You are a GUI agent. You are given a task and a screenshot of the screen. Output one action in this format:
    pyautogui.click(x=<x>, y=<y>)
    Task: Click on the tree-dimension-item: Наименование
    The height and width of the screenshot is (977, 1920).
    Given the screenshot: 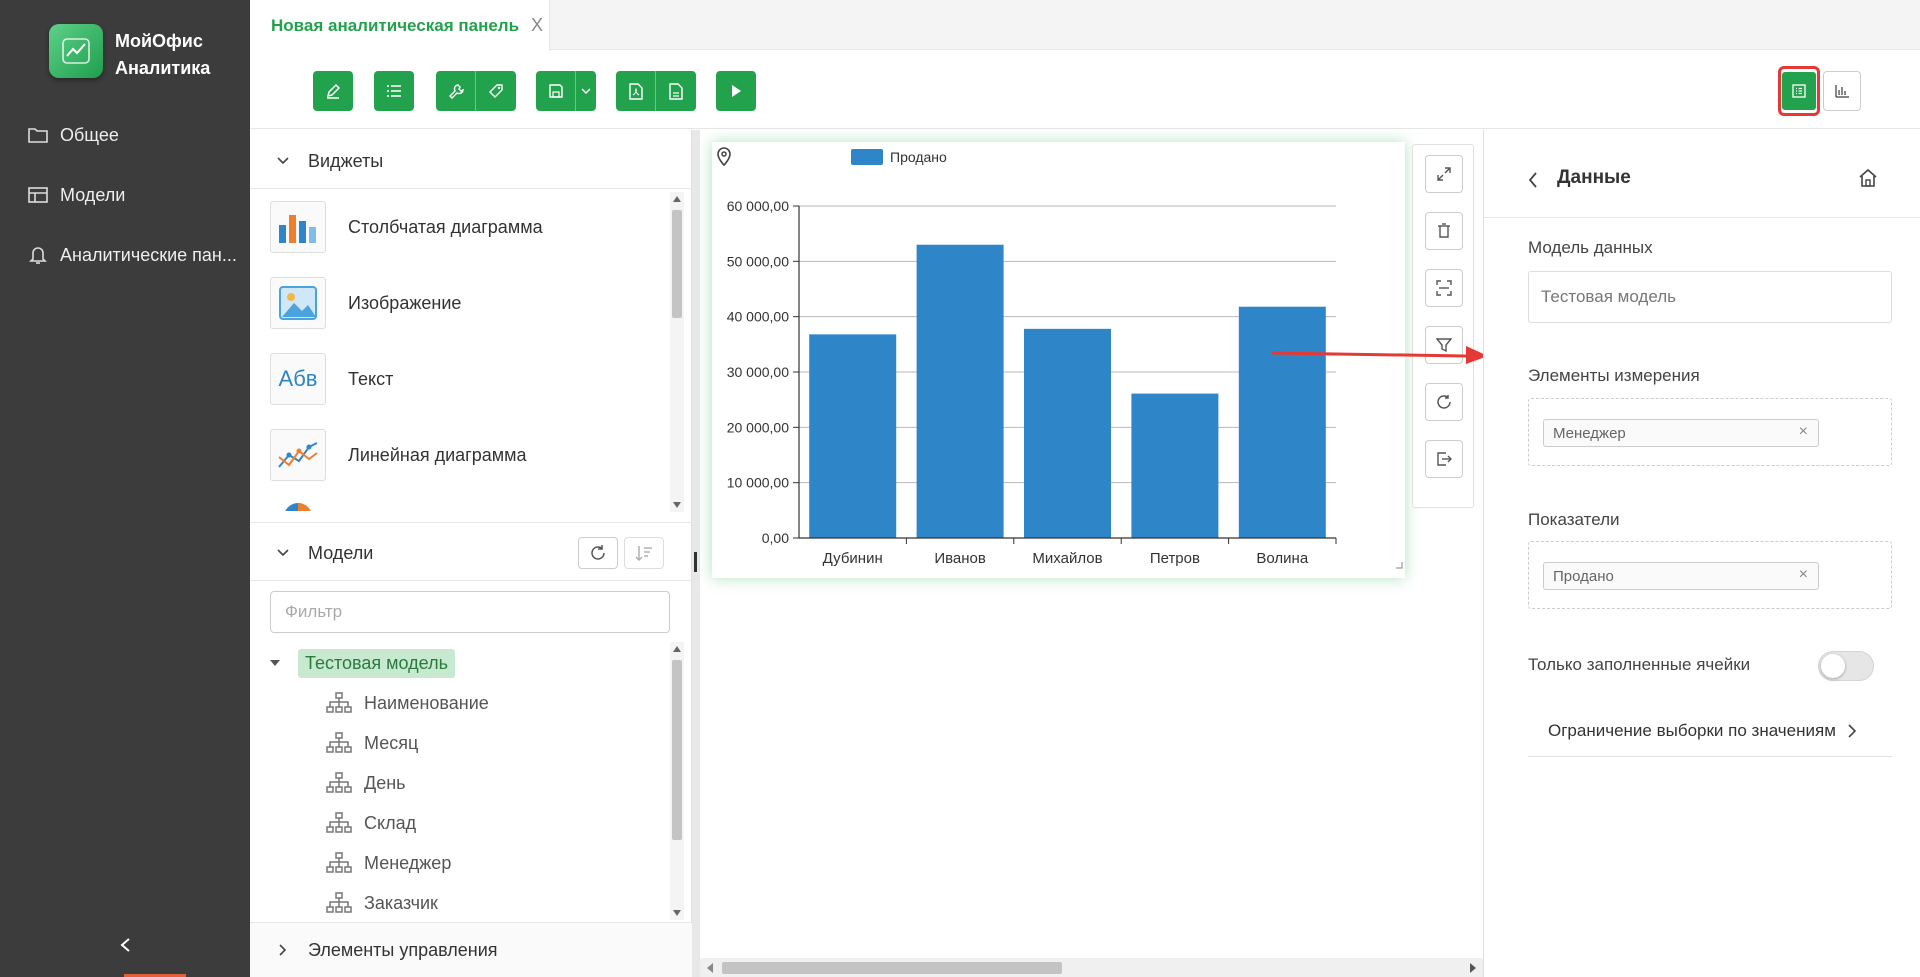 What is the action you would take?
    pyautogui.click(x=407, y=703)
    